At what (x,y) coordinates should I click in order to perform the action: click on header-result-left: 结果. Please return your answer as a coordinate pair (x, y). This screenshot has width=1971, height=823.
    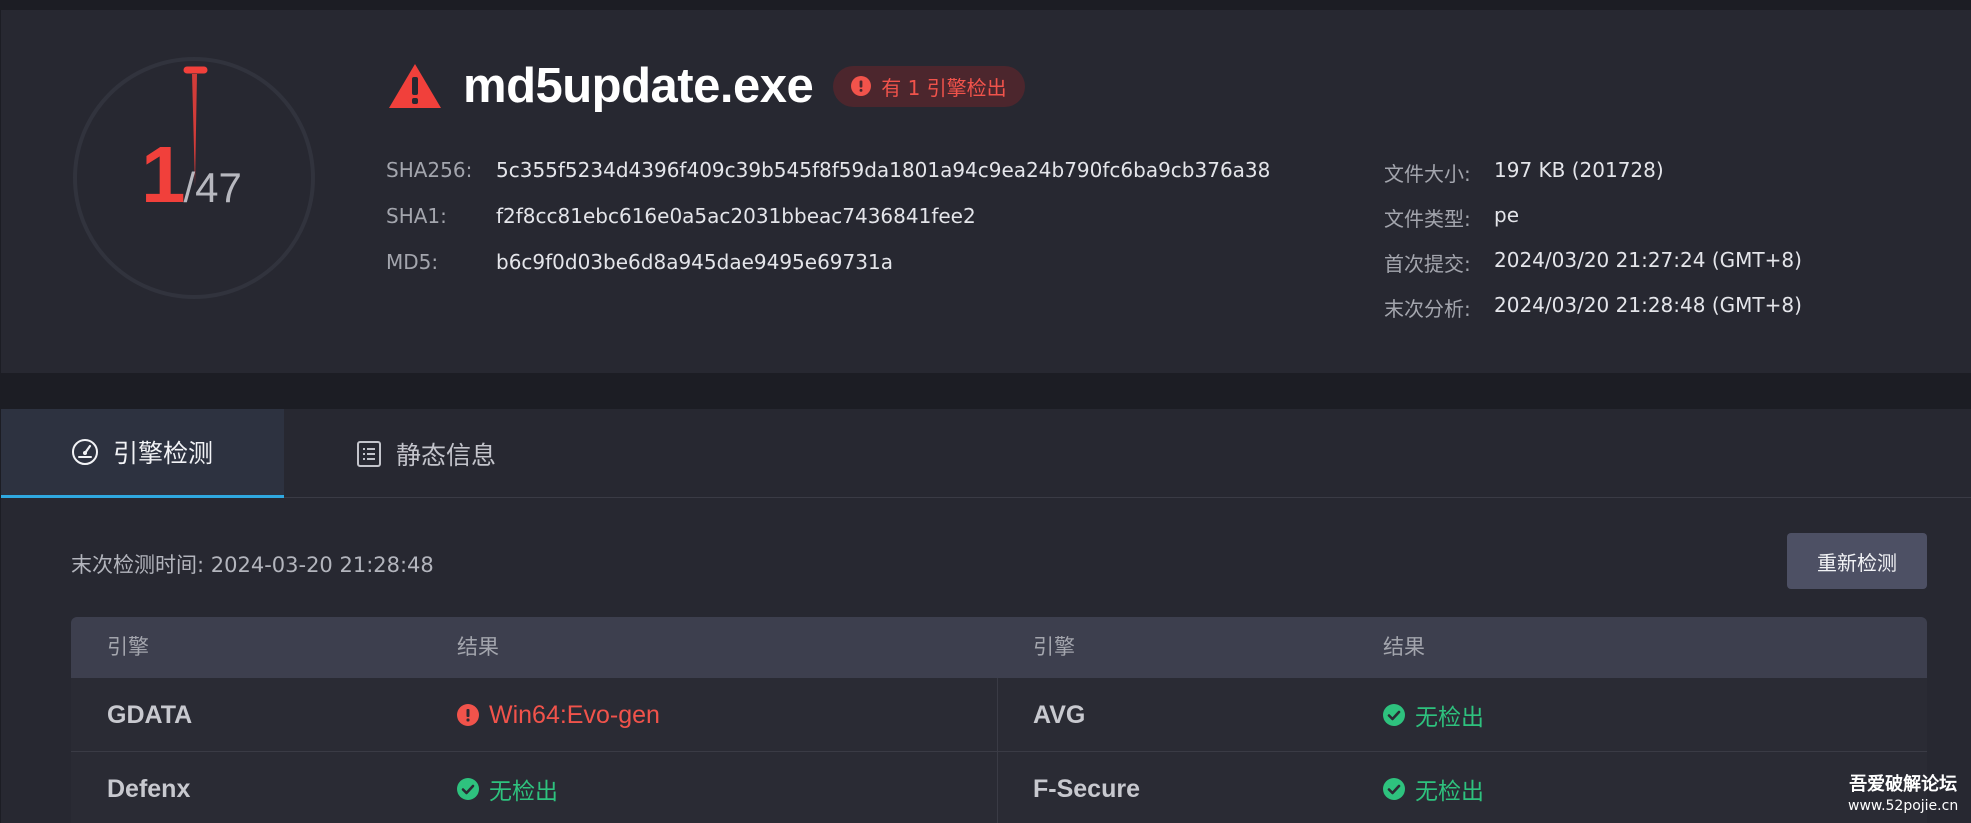
    Looking at the image, I should click on (478, 647).